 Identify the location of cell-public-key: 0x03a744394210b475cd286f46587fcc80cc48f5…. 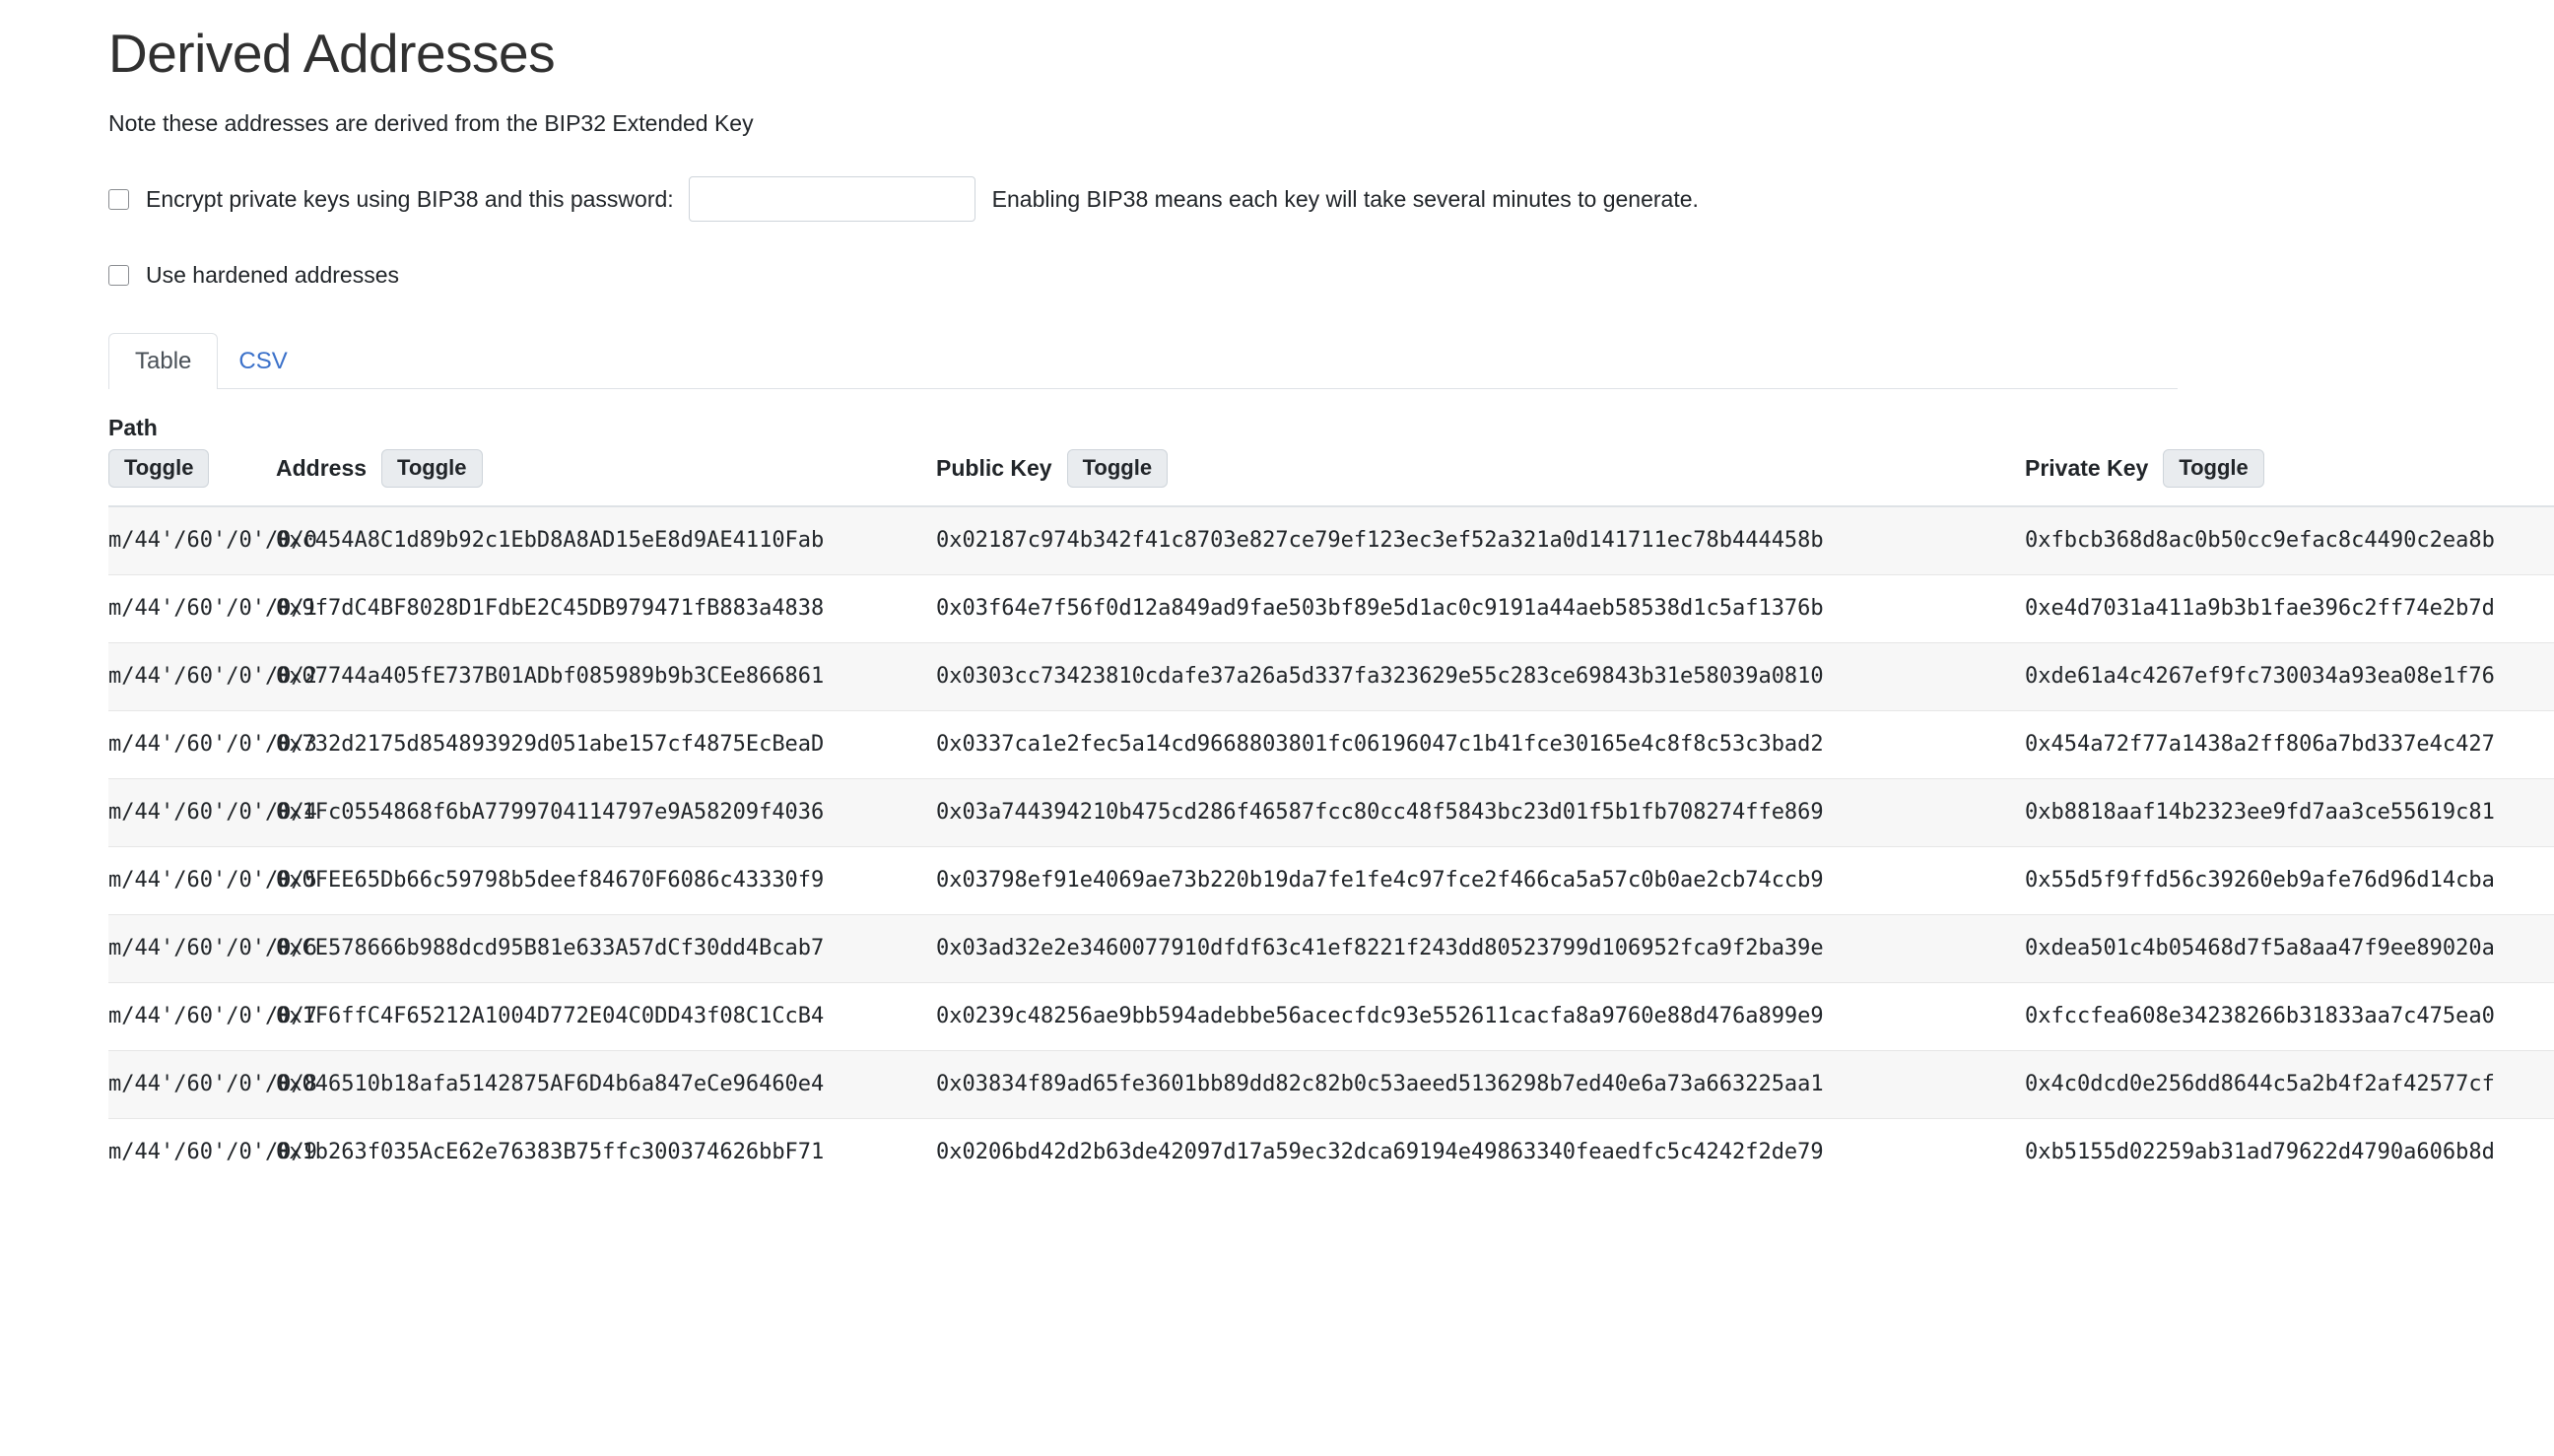
(1480, 812).